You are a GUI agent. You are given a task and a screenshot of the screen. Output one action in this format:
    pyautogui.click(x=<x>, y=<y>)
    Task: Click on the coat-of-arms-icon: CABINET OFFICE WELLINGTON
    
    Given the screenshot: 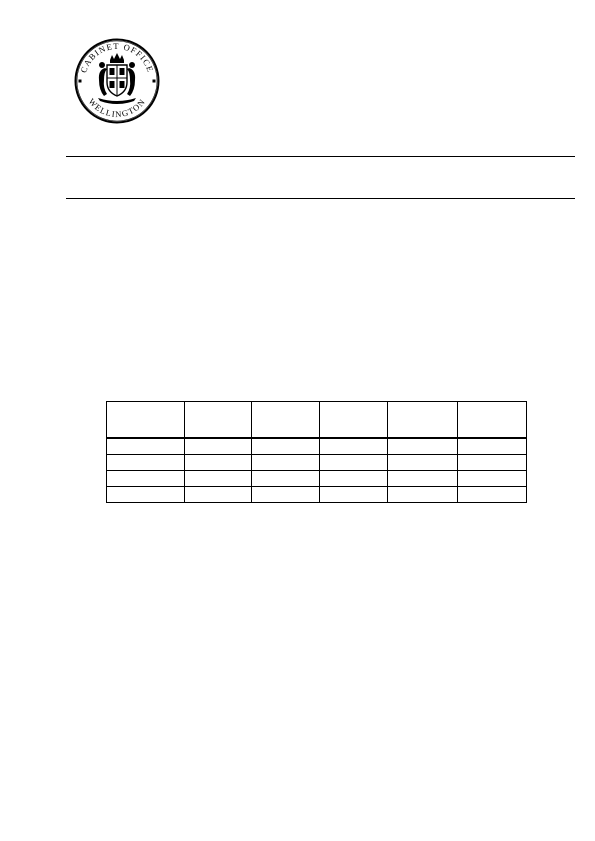 What is the action you would take?
    pyautogui.click(x=117, y=81)
    